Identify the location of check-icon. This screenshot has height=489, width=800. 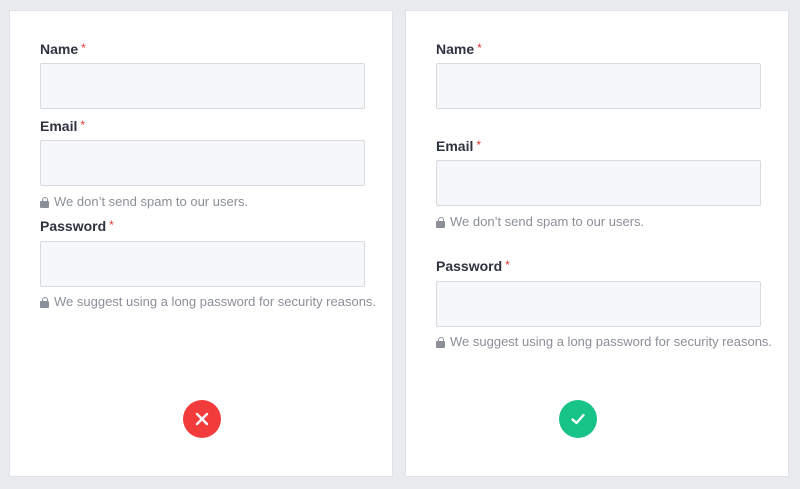
(578, 419).